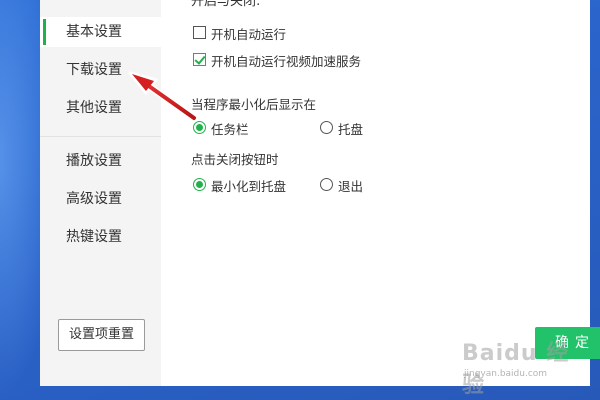  I want to click on close-section-title: 点击关闭按钮时, so click(235, 159).